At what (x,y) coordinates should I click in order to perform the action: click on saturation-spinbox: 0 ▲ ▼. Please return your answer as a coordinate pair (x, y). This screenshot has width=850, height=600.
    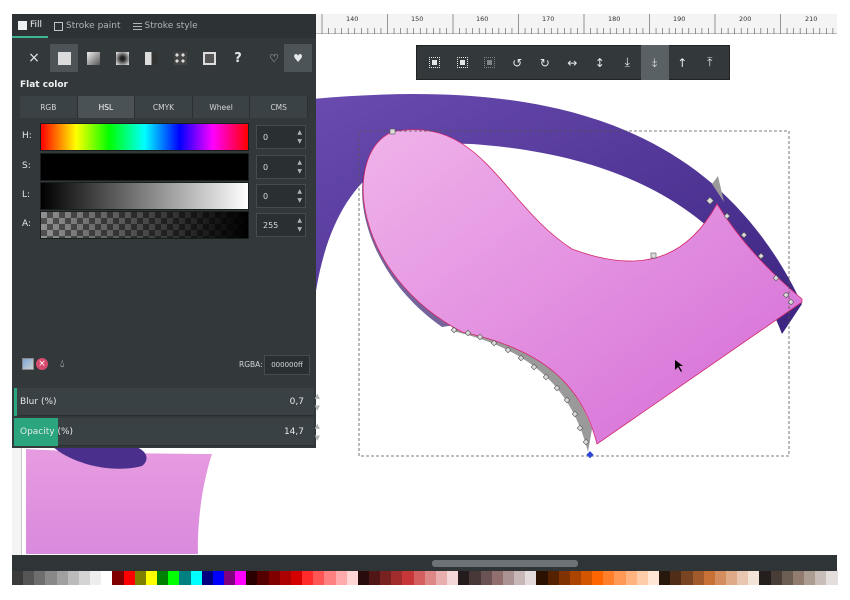
    Looking at the image, I should click on (281, 167).